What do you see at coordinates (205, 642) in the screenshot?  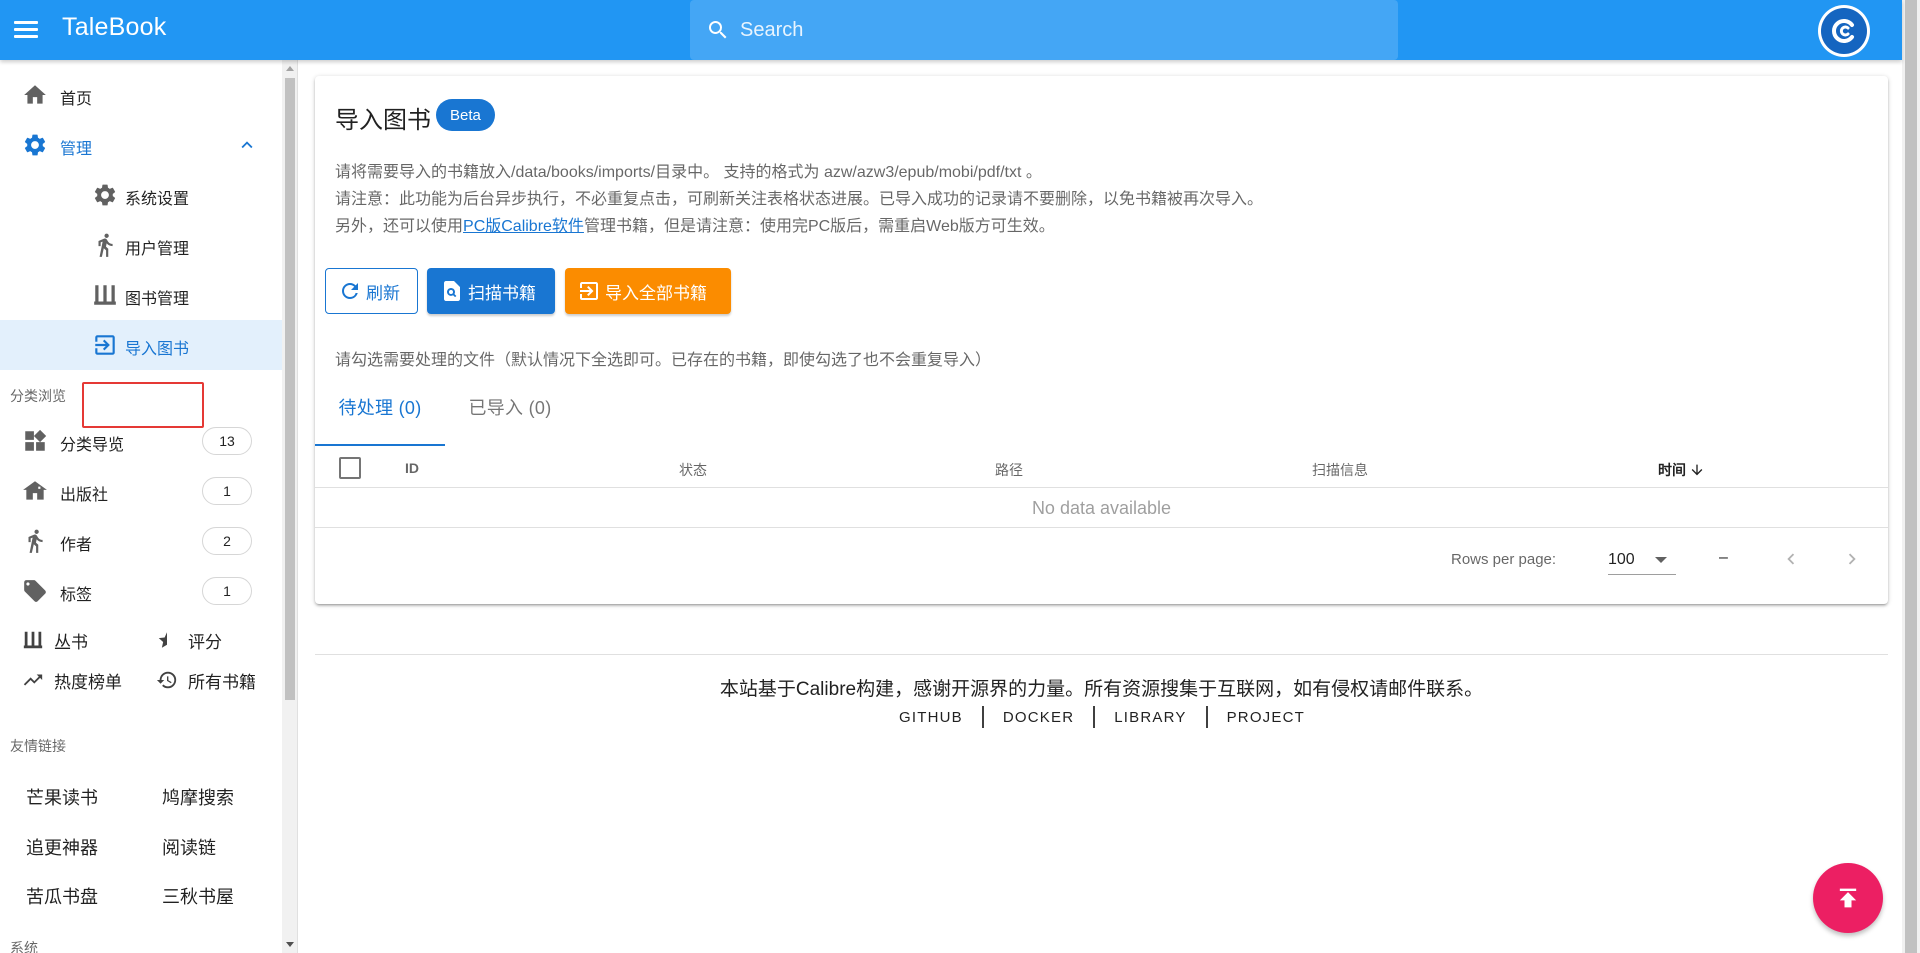 I see `sidebar-item-label: 评分` at bounding box center [205, 642].